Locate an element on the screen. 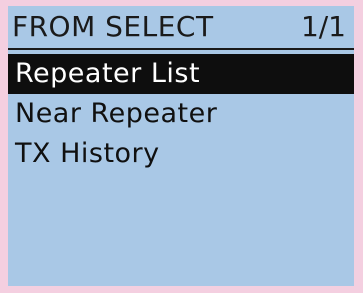 This screenshot has height=293, width=363. menu-item-label: Near Repeater is located at coordinates (116, 113).